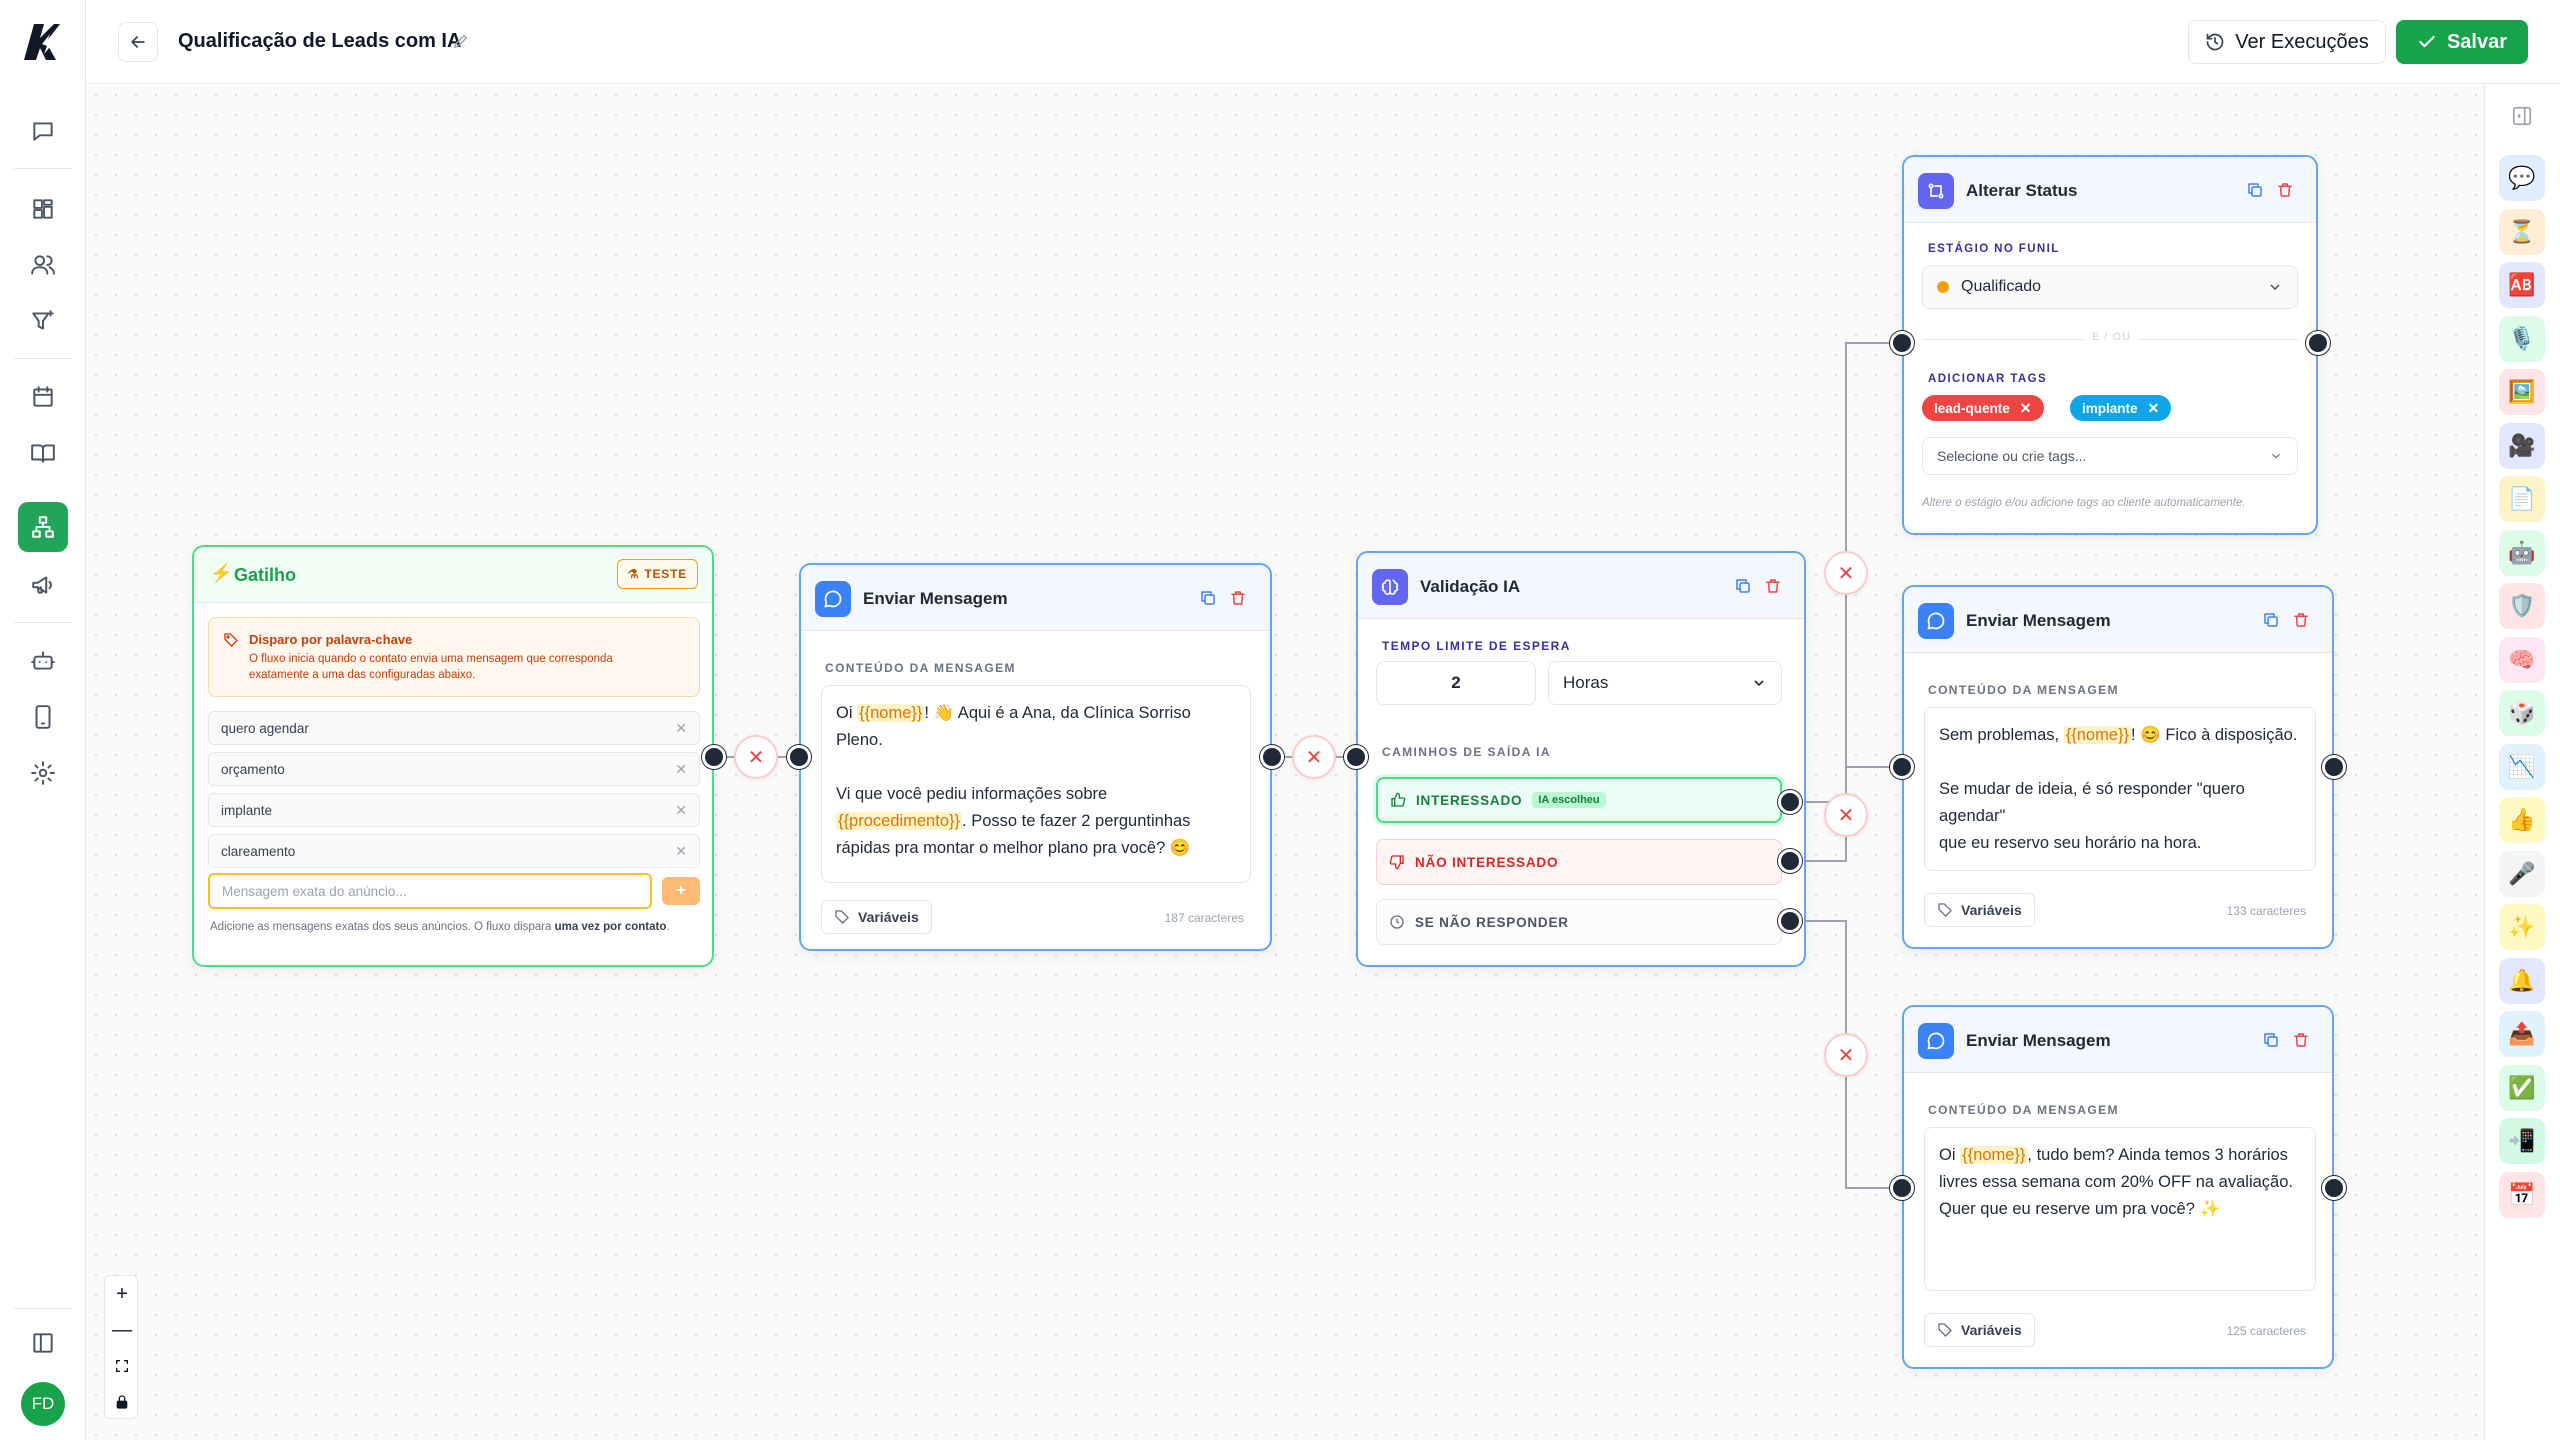 The height and width of the screenshot is (1440, 2560). Describe the element at coordinates (122, 1366) in the screenshot. I see `fit-view-button` at that location.